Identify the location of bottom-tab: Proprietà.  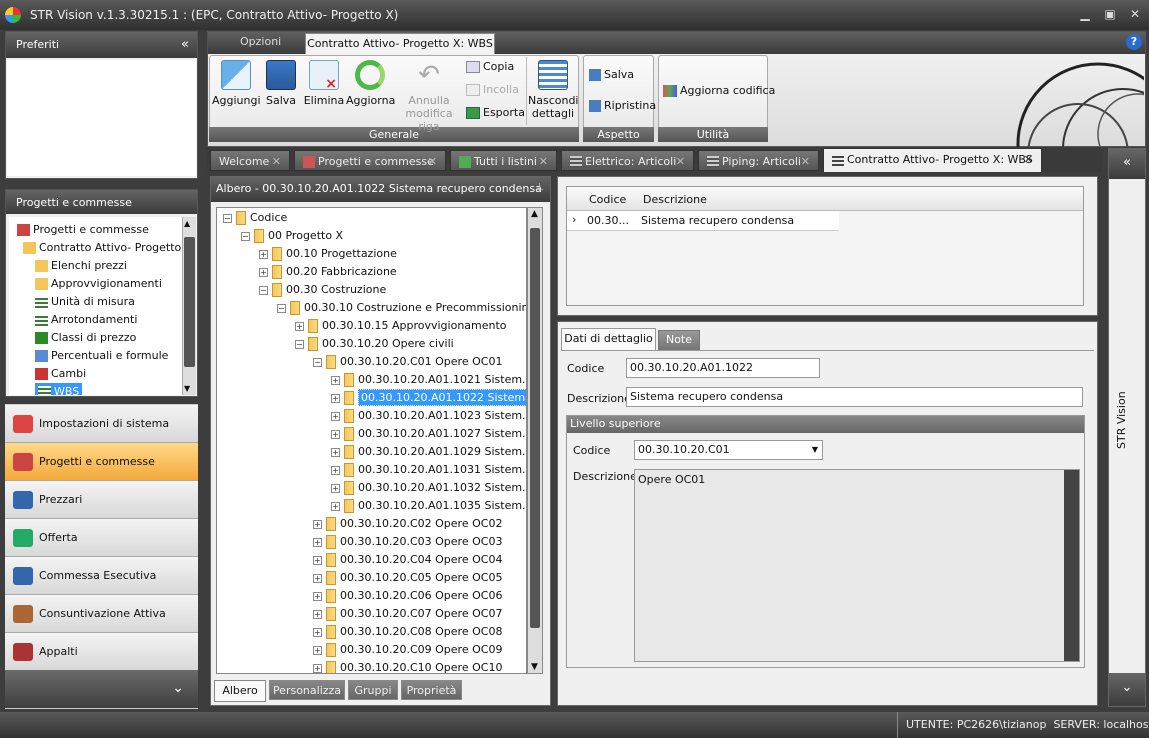
(431, 690).